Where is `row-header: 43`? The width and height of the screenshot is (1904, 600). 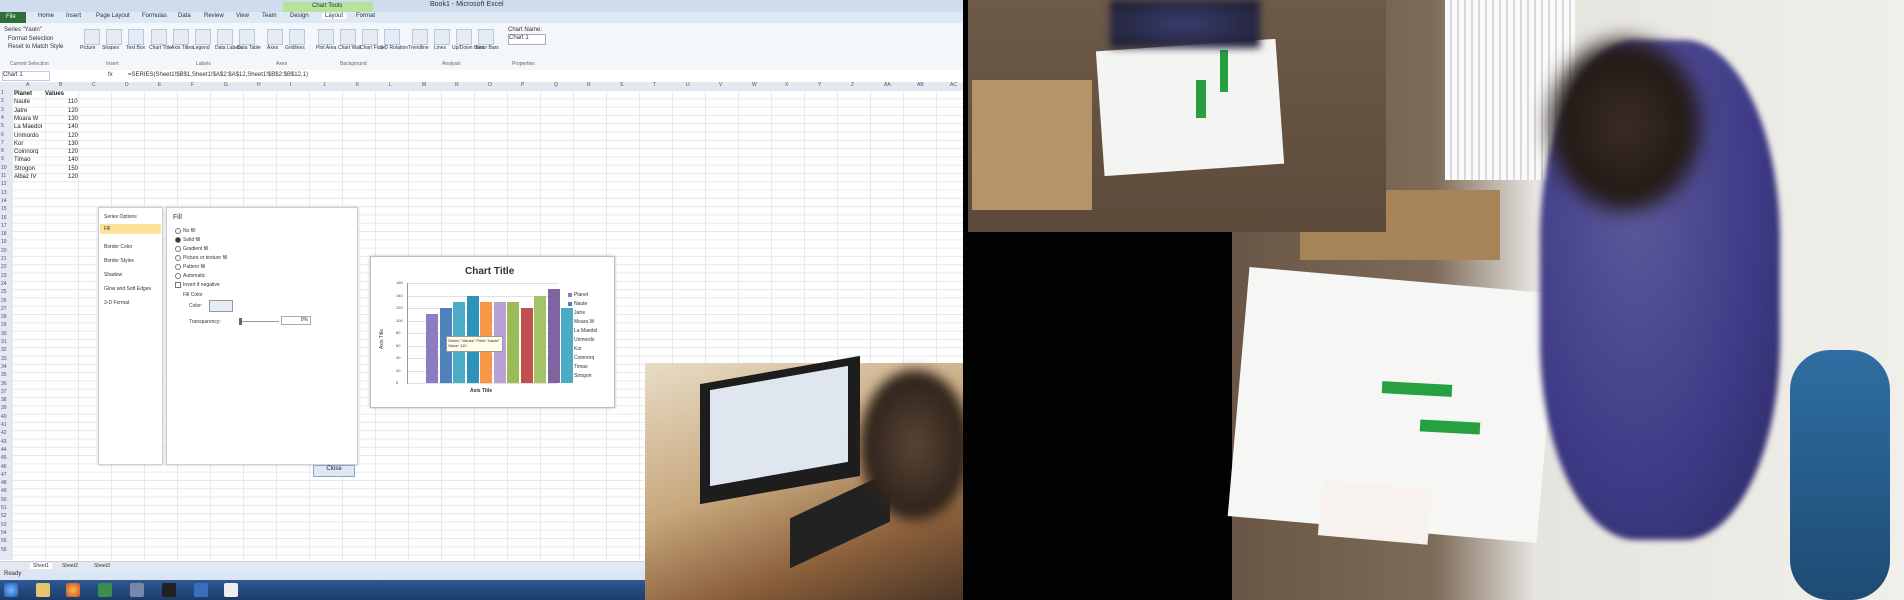 row-header: 43 is located at coordinates (4, 442).